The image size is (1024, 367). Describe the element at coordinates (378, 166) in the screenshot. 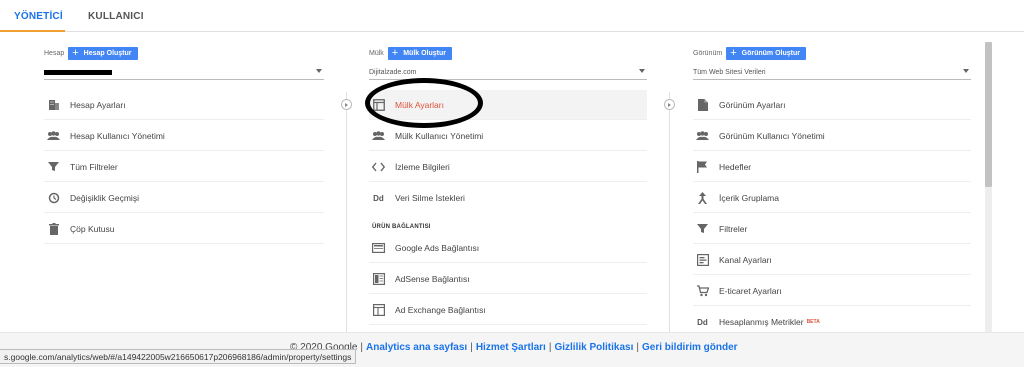

I see `code-icon` at that location.